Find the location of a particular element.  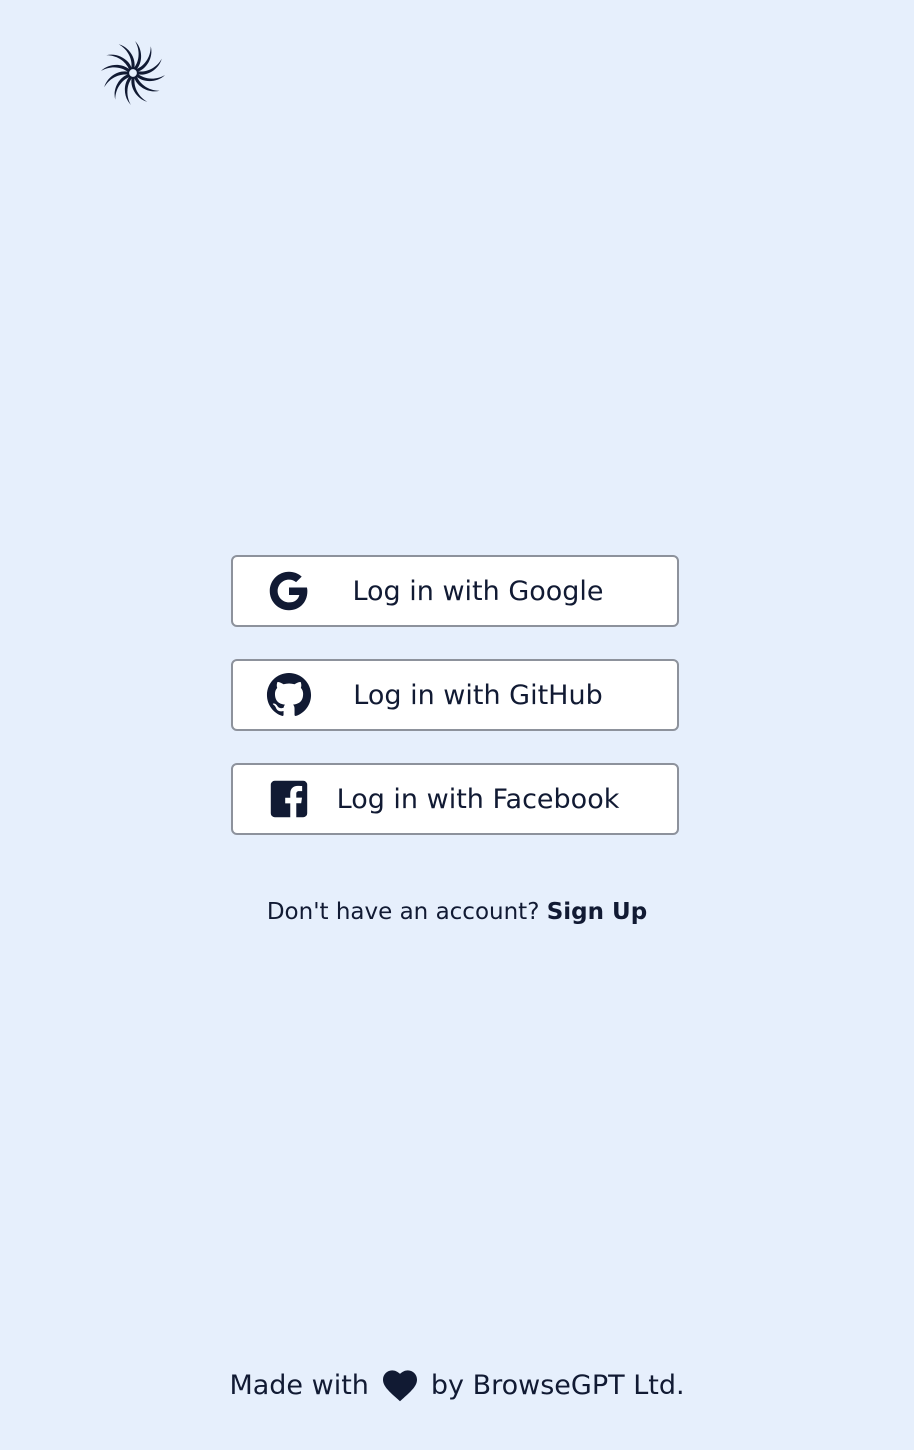

google-login-label: Log in with Google is located at coordinates (478, 591).